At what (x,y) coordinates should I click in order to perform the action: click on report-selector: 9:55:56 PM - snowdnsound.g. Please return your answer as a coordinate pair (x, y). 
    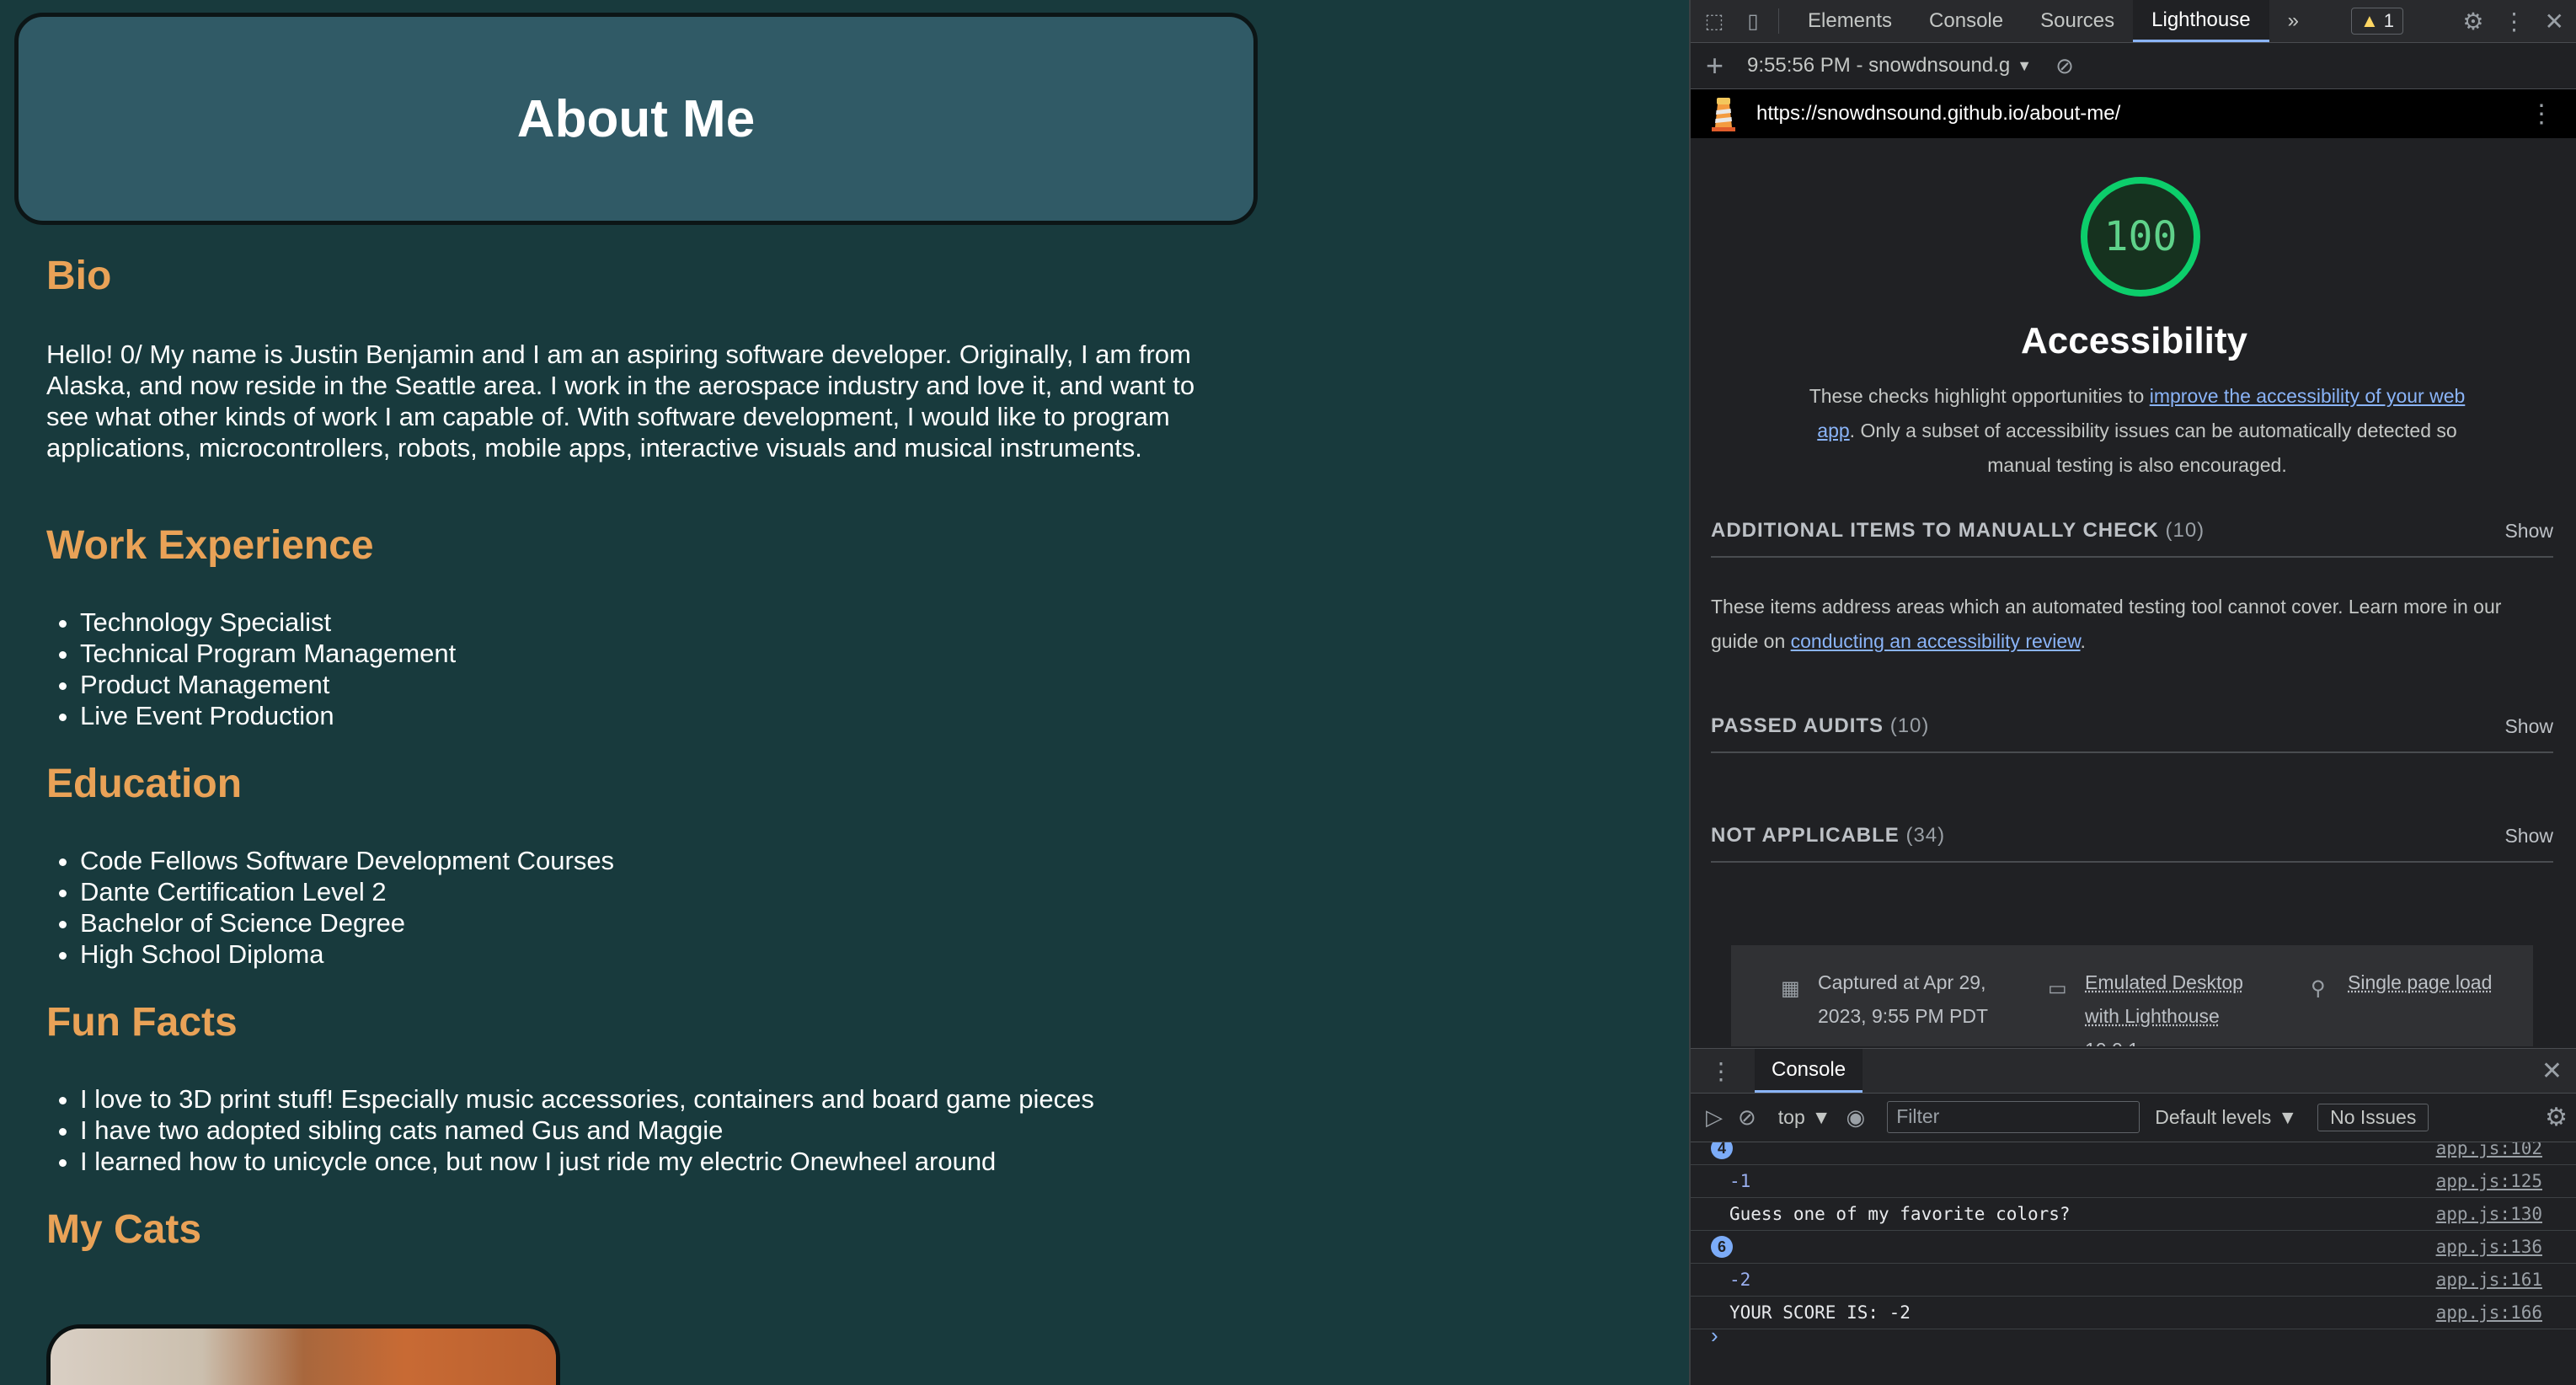
    Looking at the image, I should click on (1878, 66).